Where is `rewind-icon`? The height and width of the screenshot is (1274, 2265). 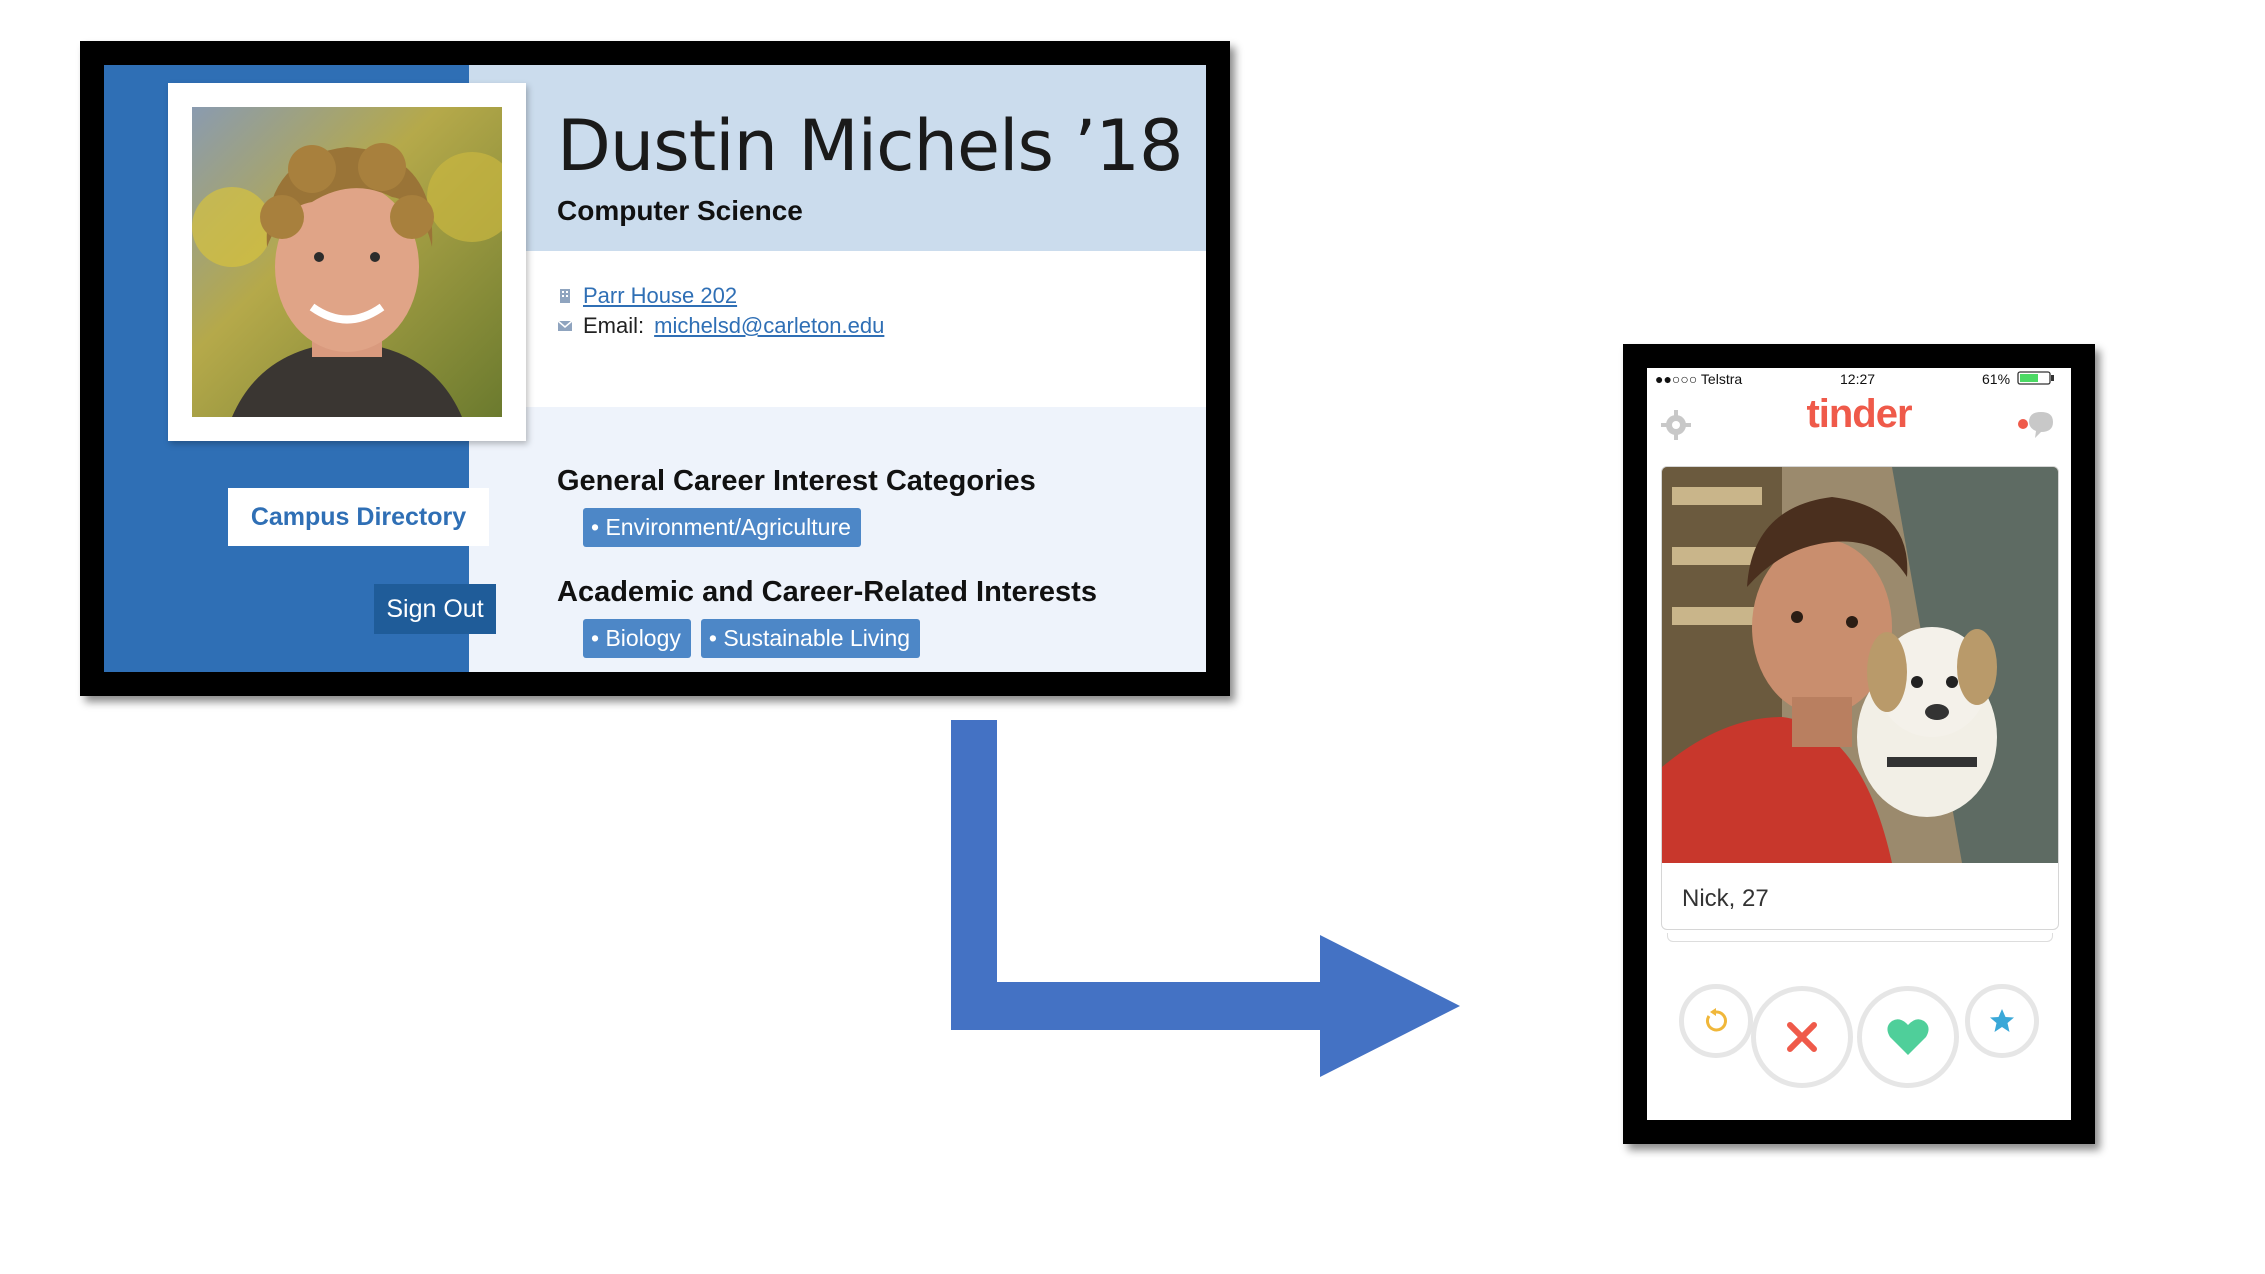 rewind-icon is located at coordinates (1716, 1020).